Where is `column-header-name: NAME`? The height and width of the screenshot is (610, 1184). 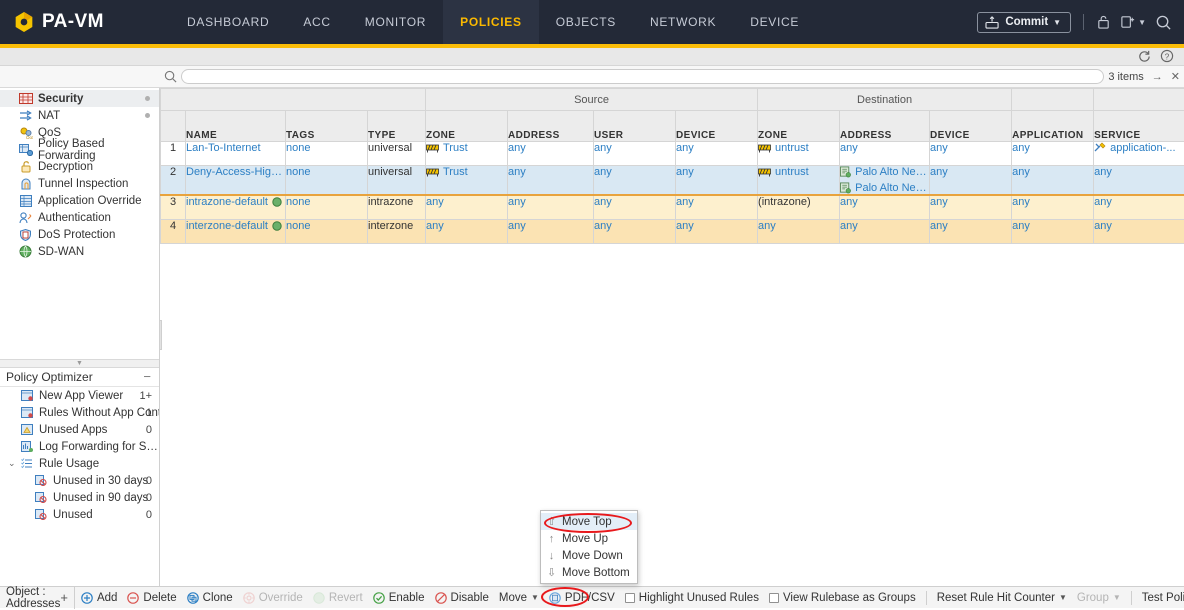 column-header-name: NAME is located at coordinates (236, 126).